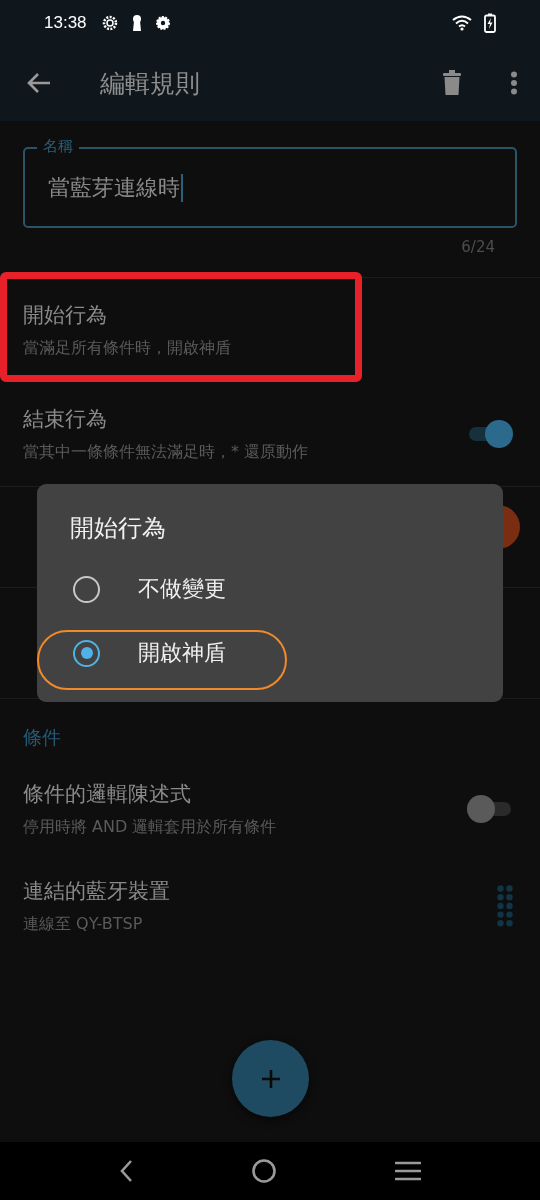  Describe the element at coordinates (166, 452) in the screenshot. I see `row-subtitle: 當其中一條條件無法滿足時，* 還原動作` at that location.